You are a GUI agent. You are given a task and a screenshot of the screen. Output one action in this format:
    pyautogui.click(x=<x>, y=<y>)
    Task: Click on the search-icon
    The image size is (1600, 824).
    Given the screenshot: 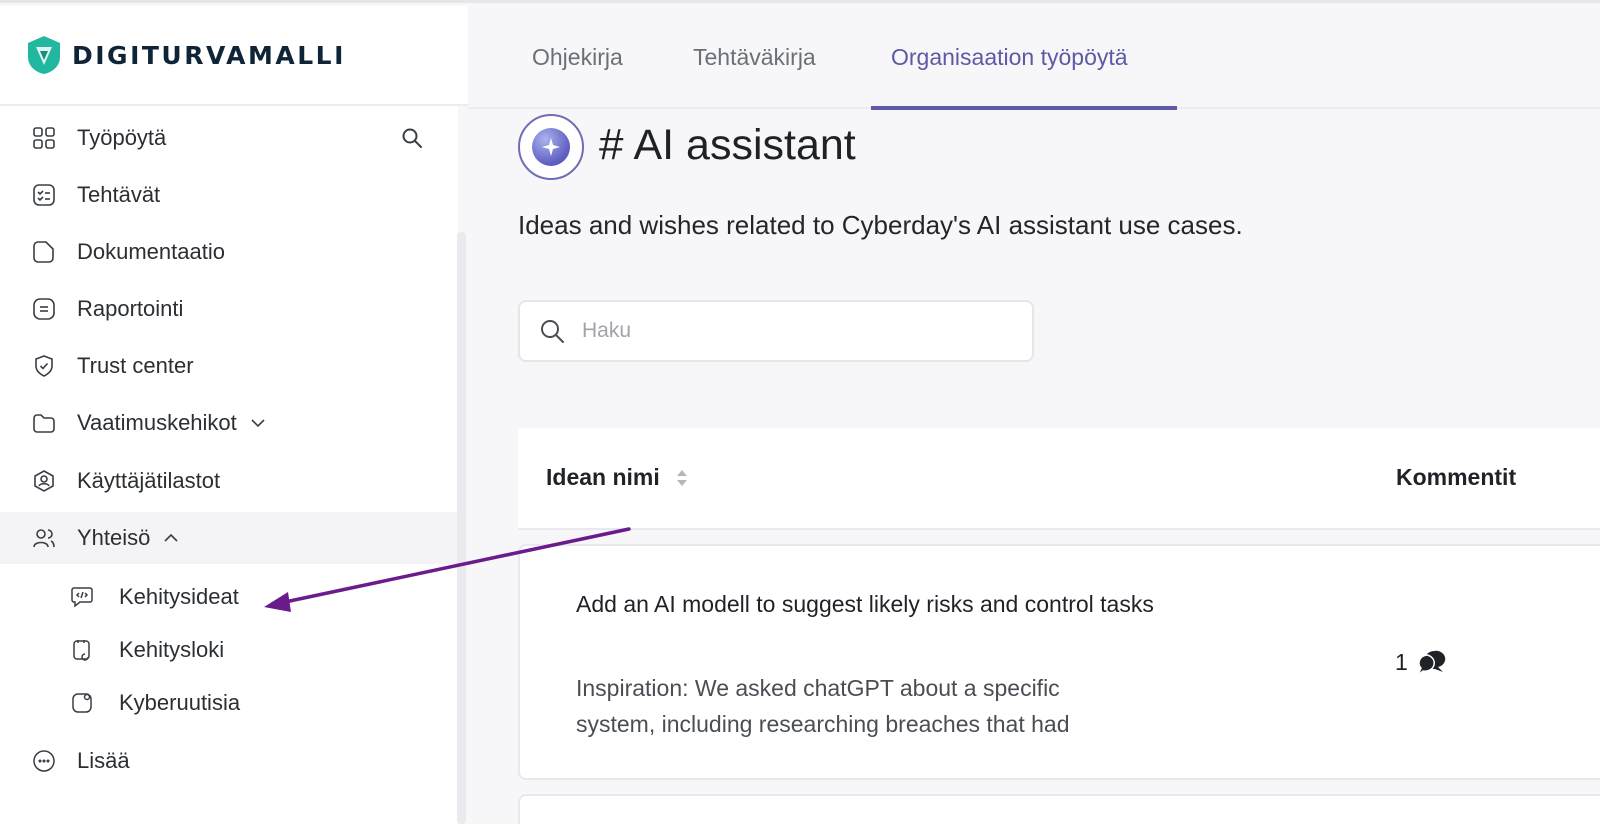 What is the action you would take?
    pyautogui.click(x=552, y=331)
    